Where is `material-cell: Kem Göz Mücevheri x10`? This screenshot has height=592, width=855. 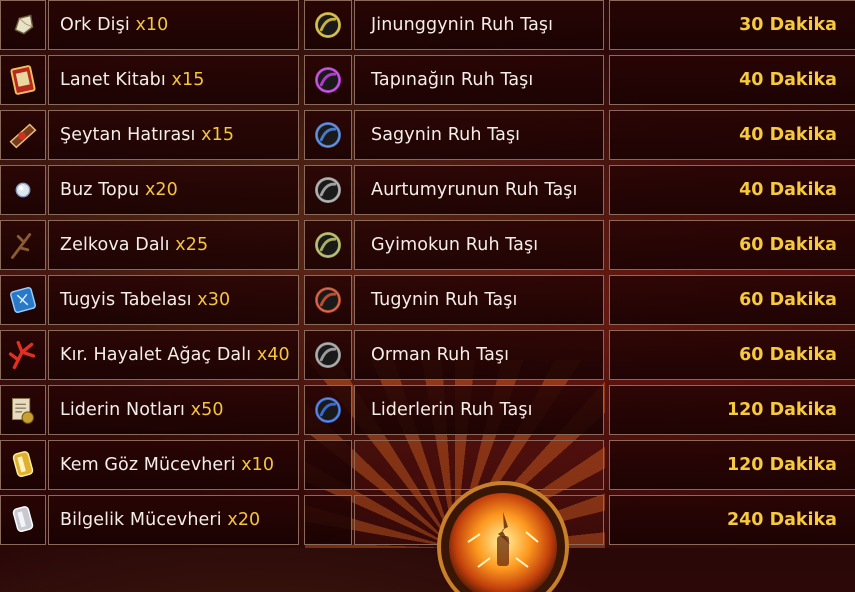
material-cell: Kem Göz Mücevheri x10 is located at coordinates (173, 465).